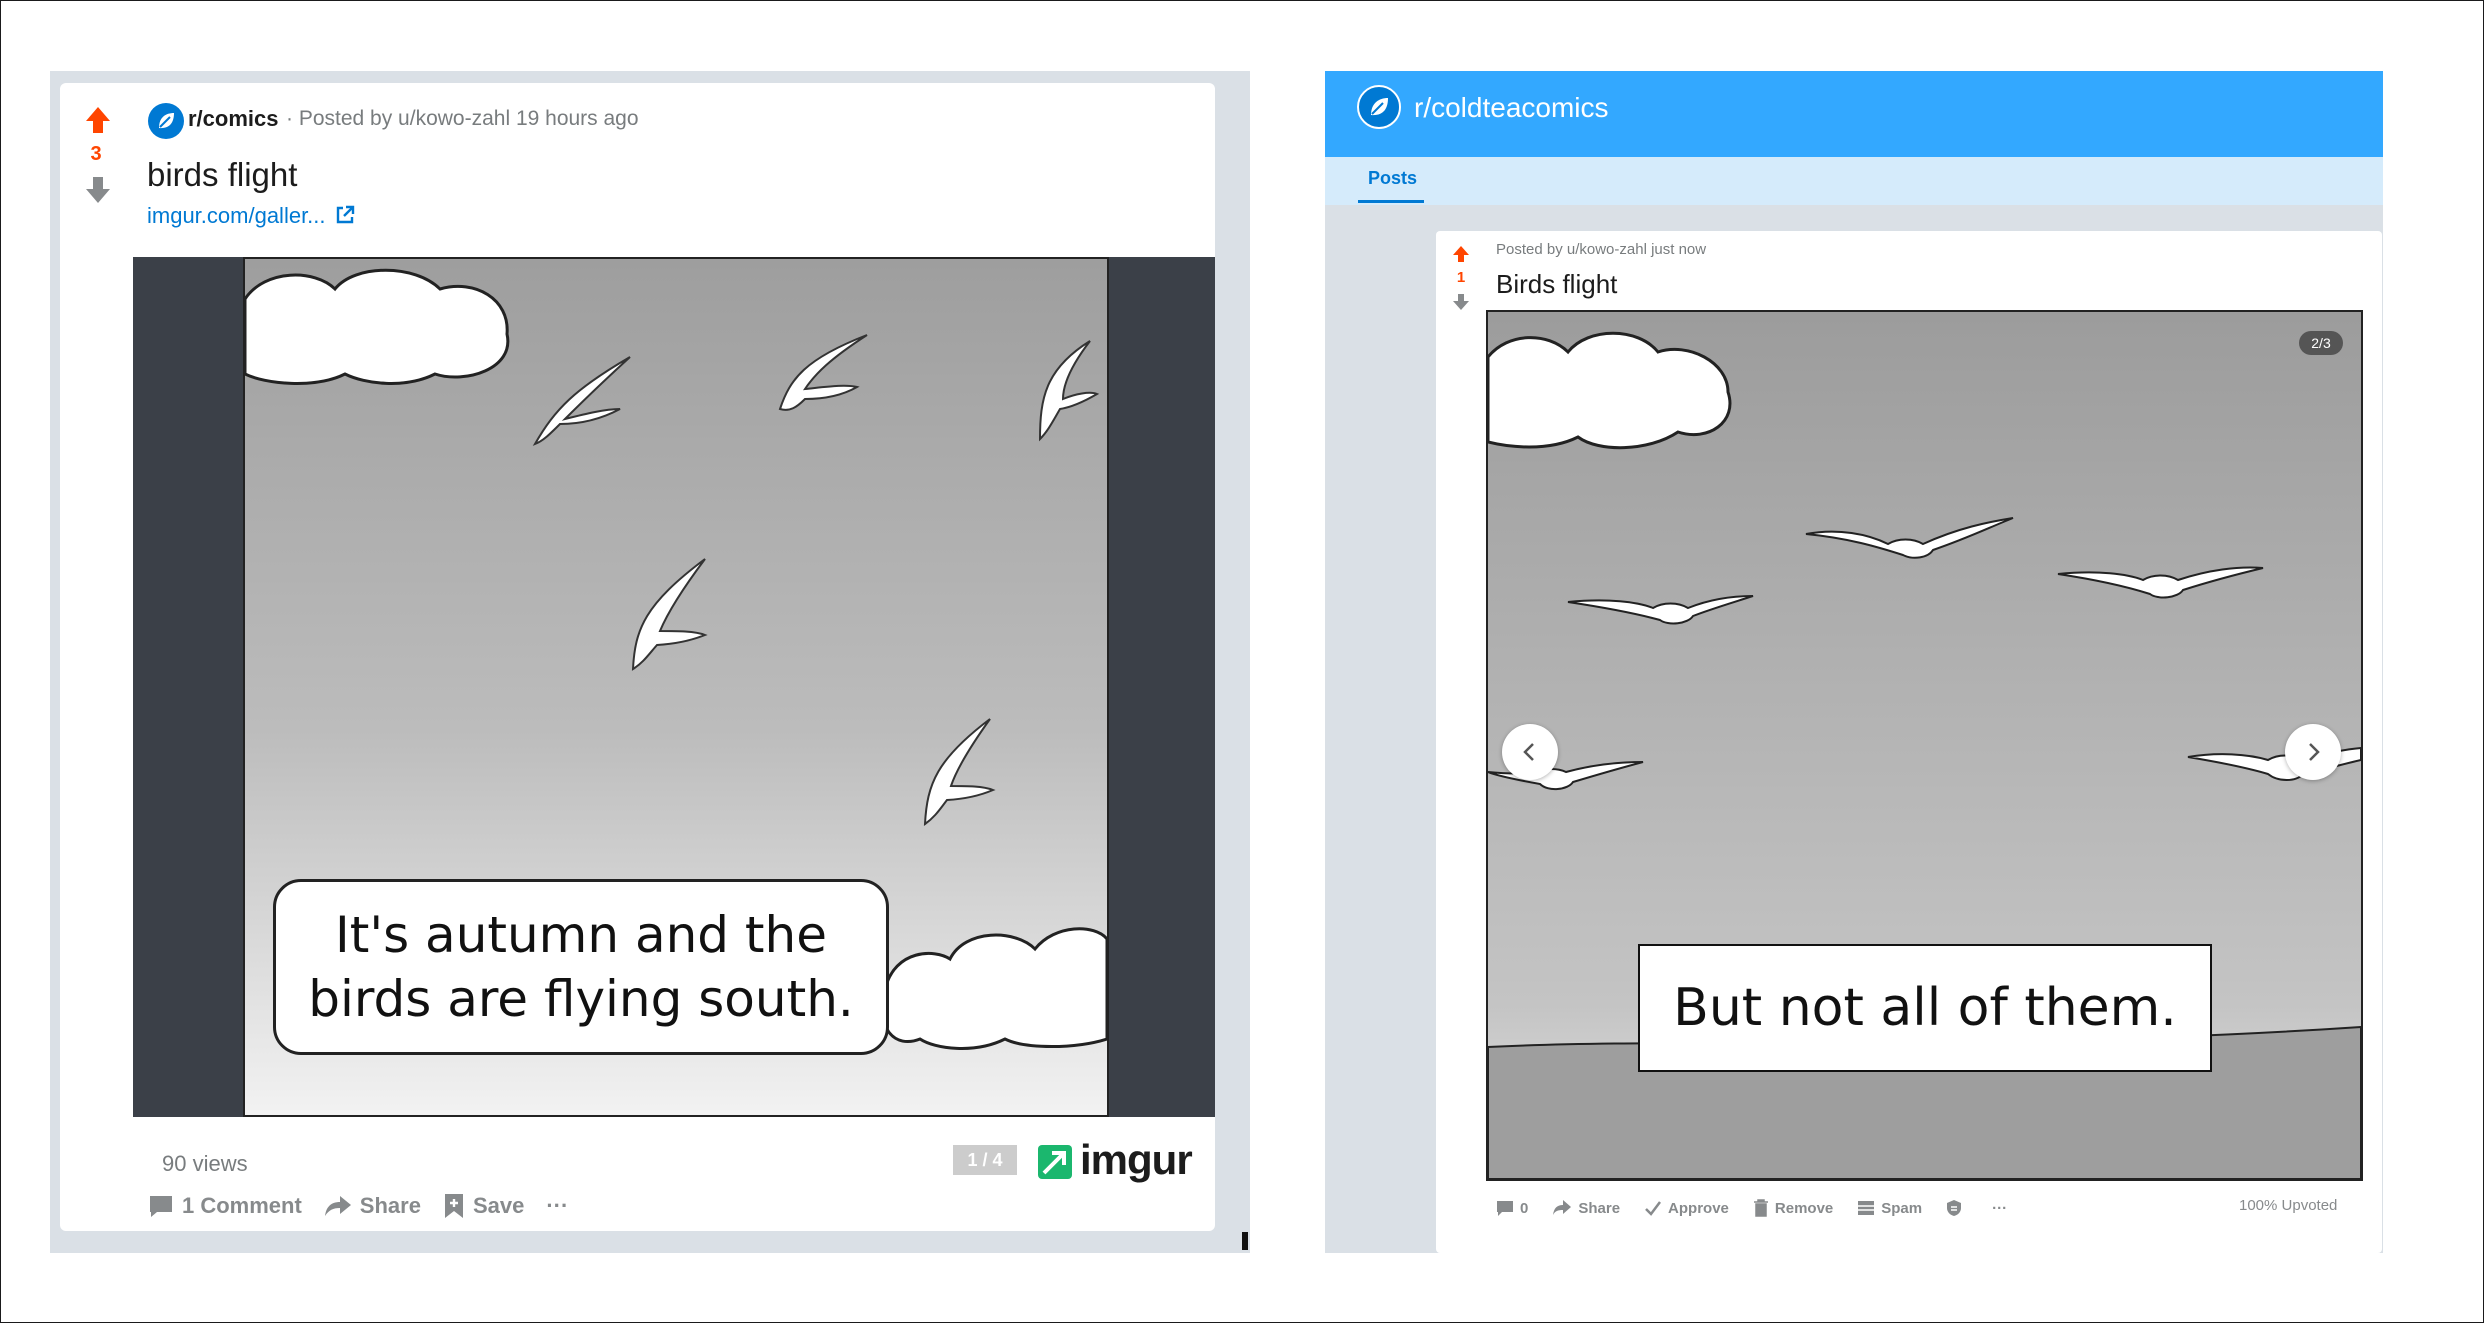 This screenshot has height=1323, width=2484. I want to click on post-action-bar: 0 Share Approve Remove Spam ···, so click(1763, 1208).